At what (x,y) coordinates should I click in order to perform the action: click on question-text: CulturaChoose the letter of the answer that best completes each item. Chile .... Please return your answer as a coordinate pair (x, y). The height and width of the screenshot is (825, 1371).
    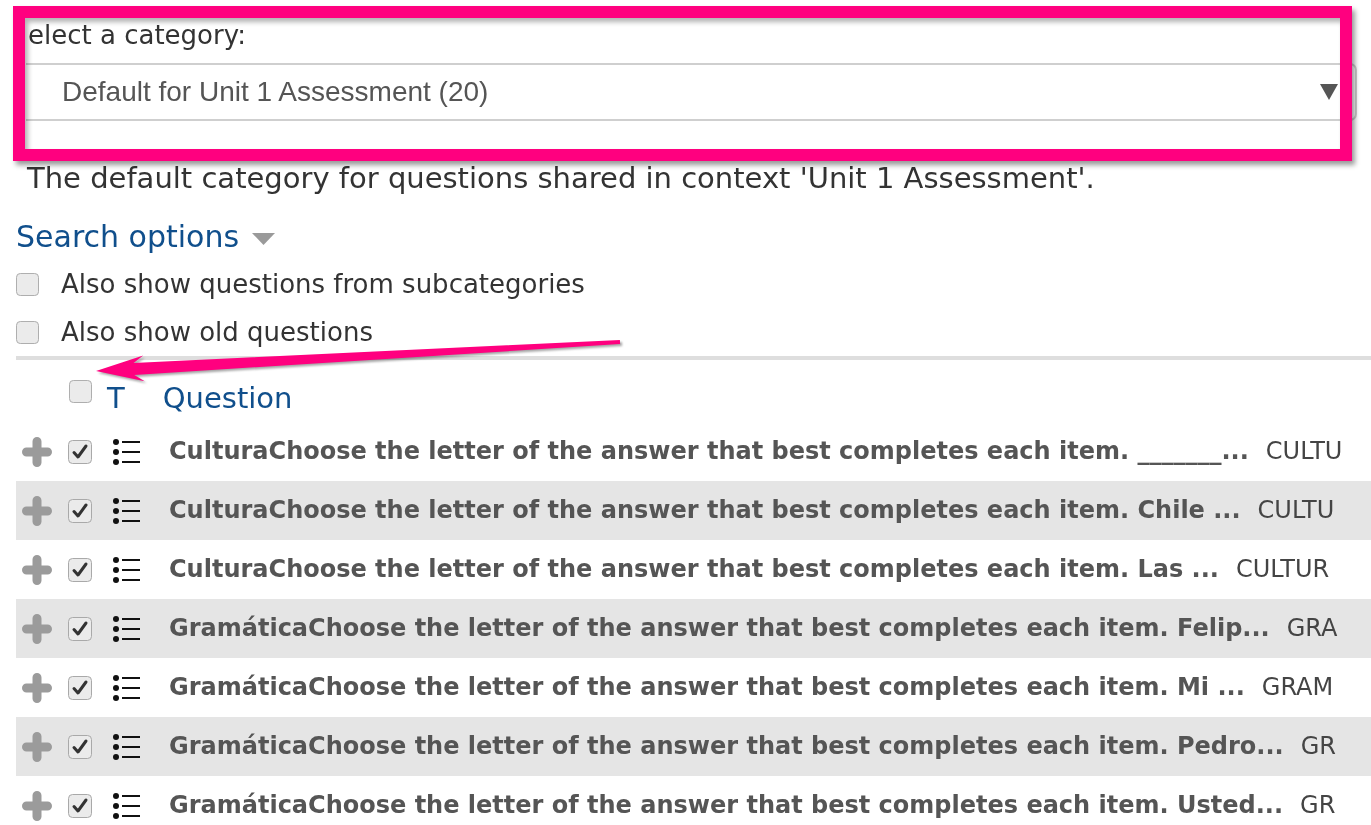
    Looking at the image, I should click on (705, 510).